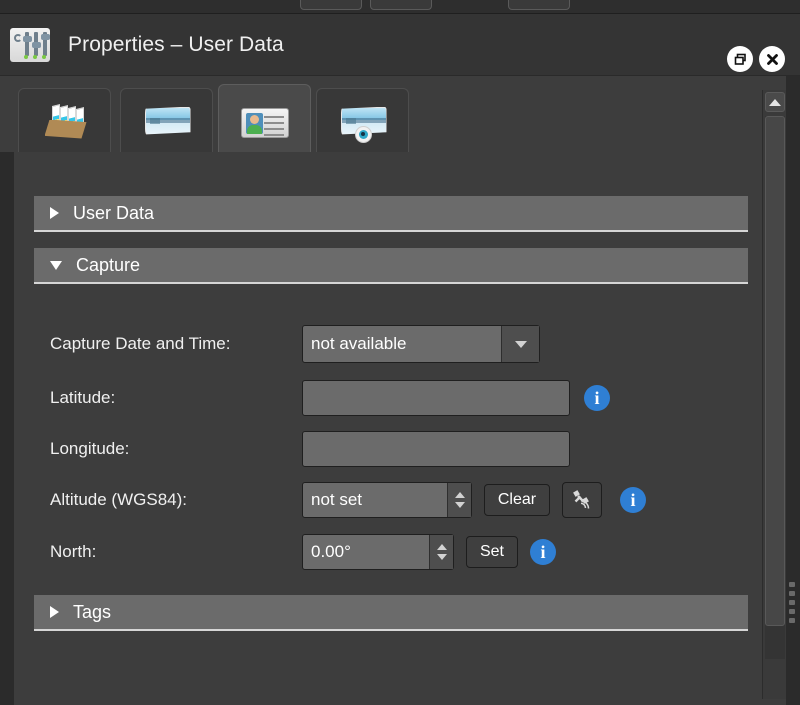 Image resolution: width=800 pixels, height=705 pixels. Describe the element at coordinates (520, 344) in the screenshot. I see `chevron-down-icon` at that location.